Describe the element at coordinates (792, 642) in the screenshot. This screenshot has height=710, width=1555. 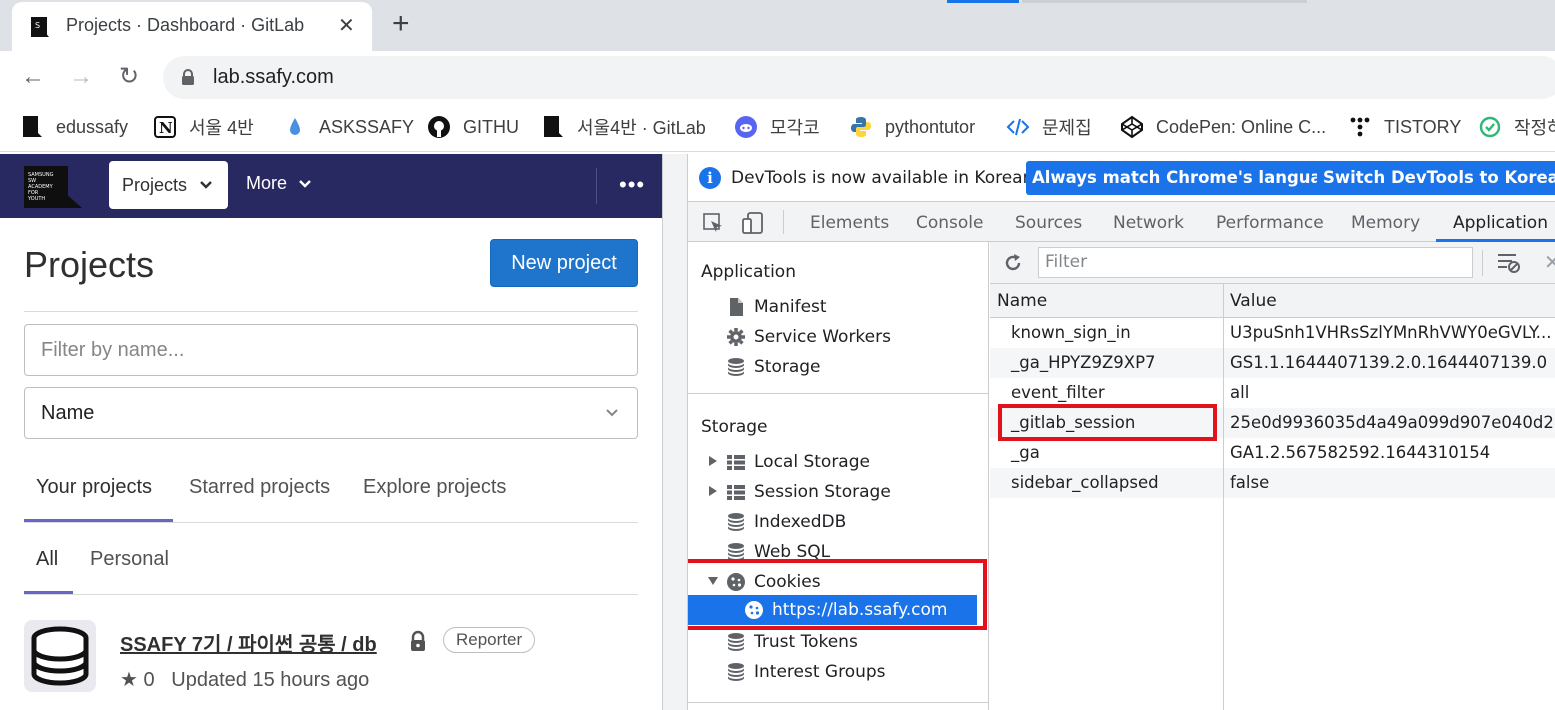
I see `sidebar-item-trust-tokens: Trust Tokens` at that location.